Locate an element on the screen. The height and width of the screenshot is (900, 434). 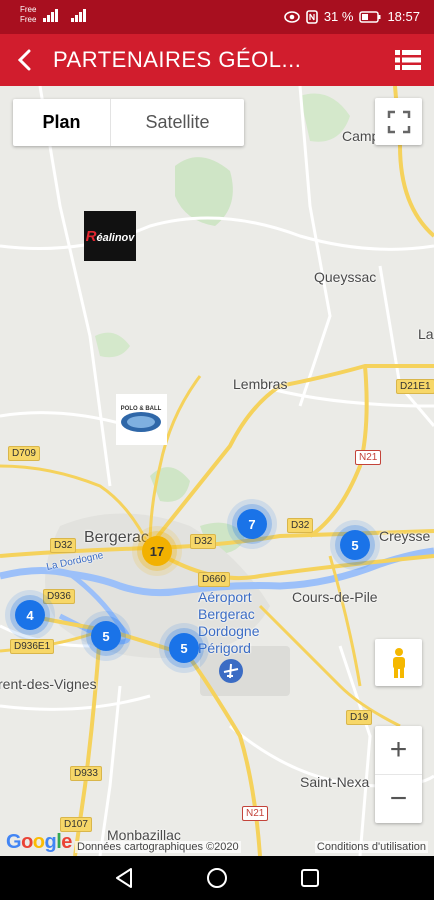
navigation-bar is located at coordinates (217, 878).